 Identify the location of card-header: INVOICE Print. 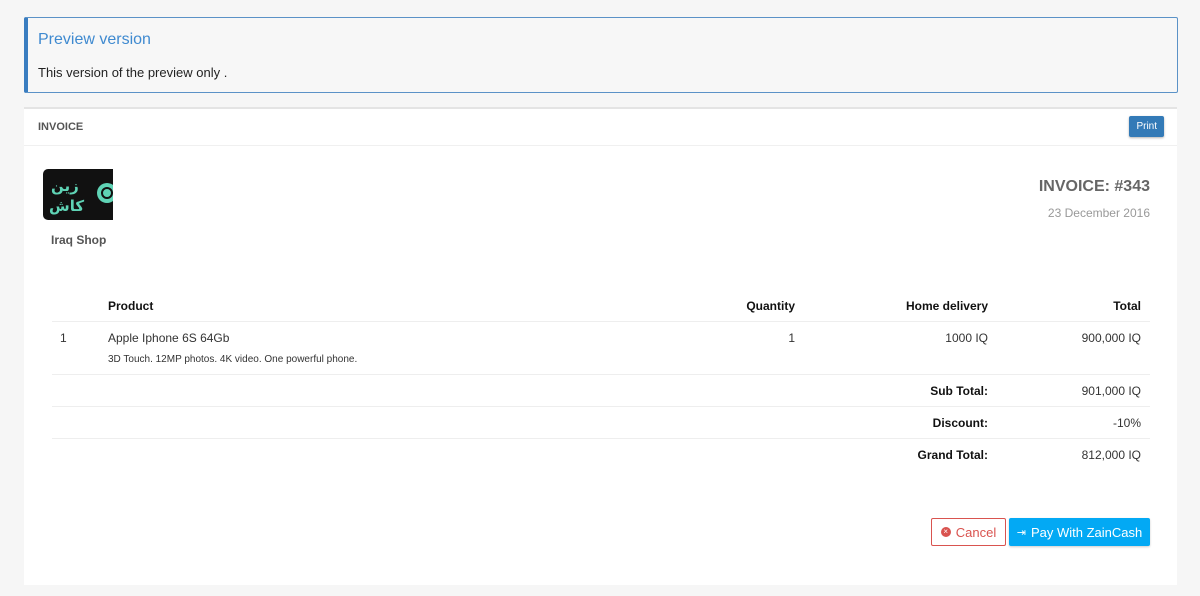
(600, 127).